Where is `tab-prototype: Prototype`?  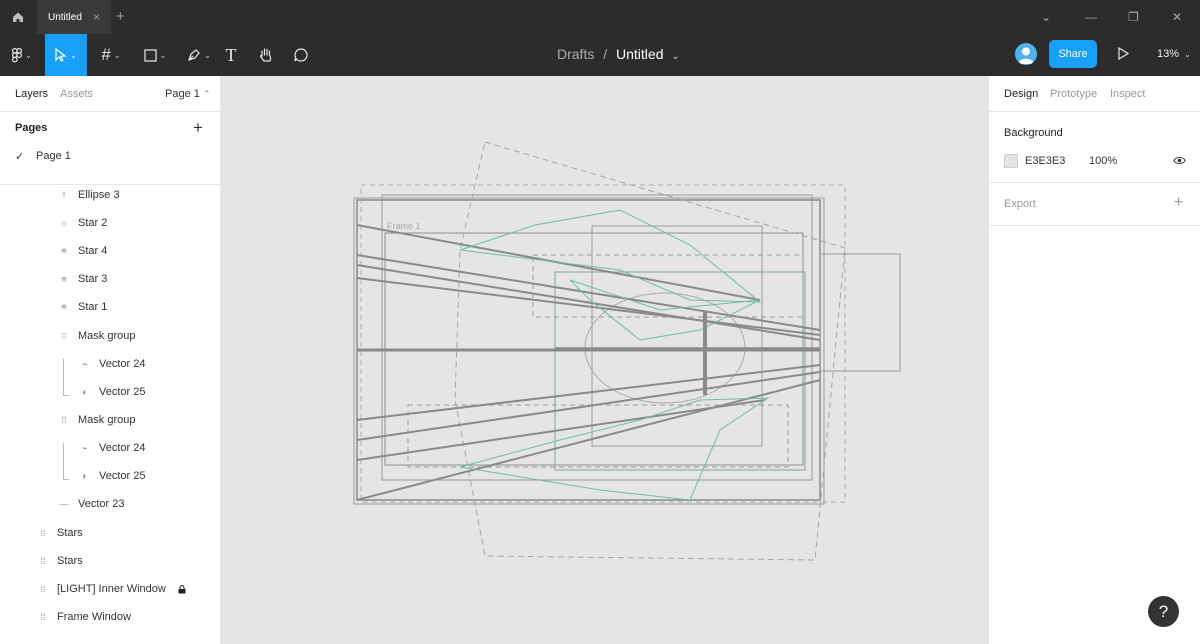 tab-prototype: Prototype is located at coordinates (1073, 94).